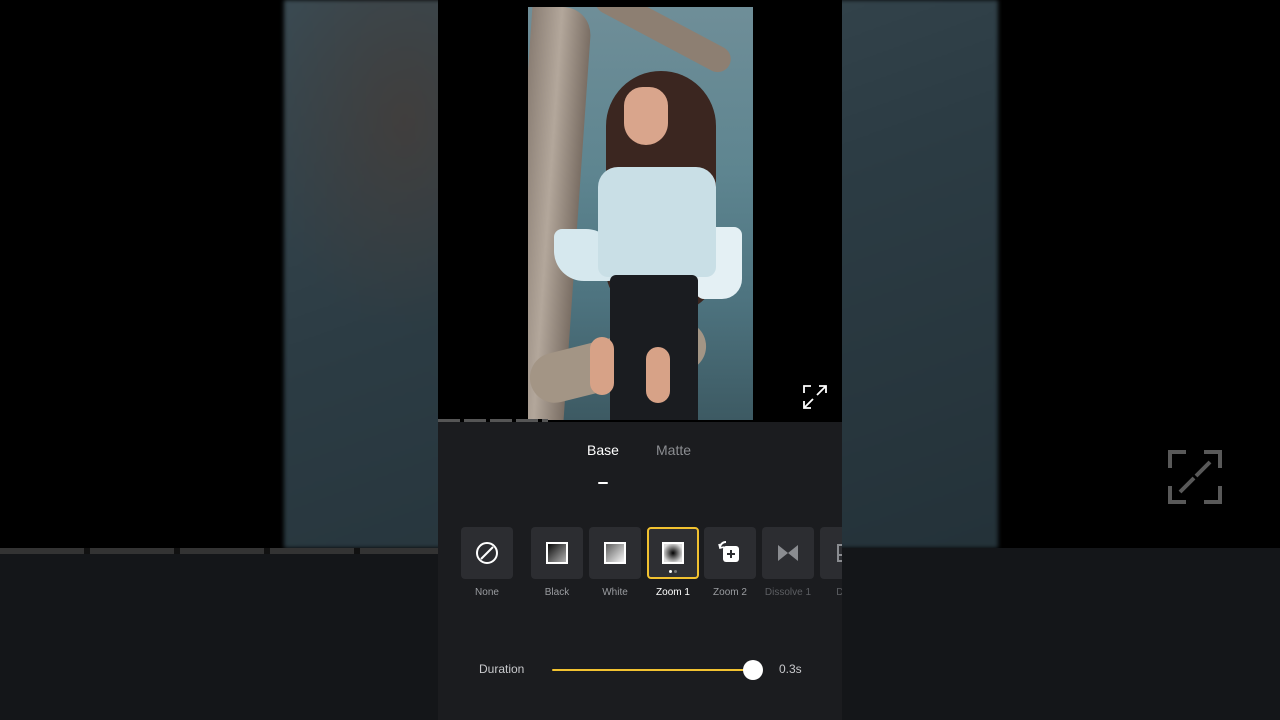 This screenshot has width=1280, height=720. Describe the element at coordinates (728, 551) in the screenshot. I see `zoom-out-icon` at that location.